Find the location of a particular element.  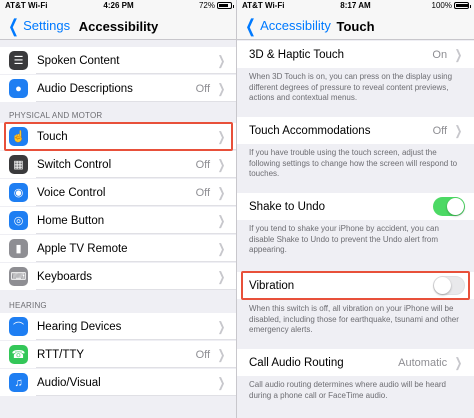

tty-icon: ☎ is located at coordinates (18, 354).